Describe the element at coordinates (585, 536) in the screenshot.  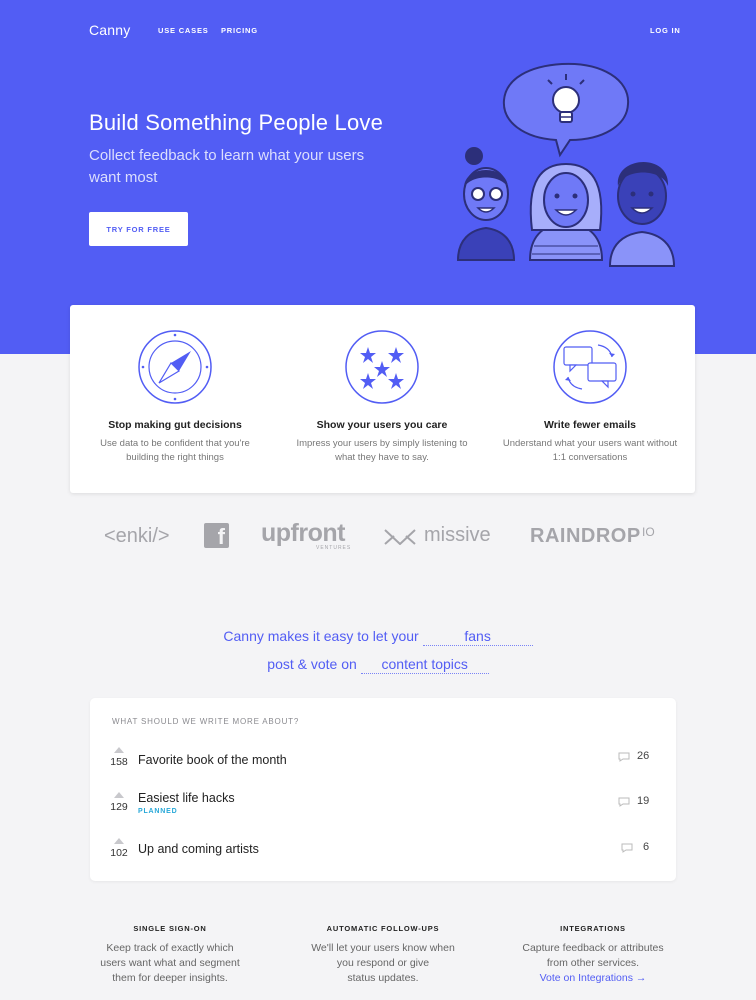
I see `raindrop-logo: RAINDROP` at that location.